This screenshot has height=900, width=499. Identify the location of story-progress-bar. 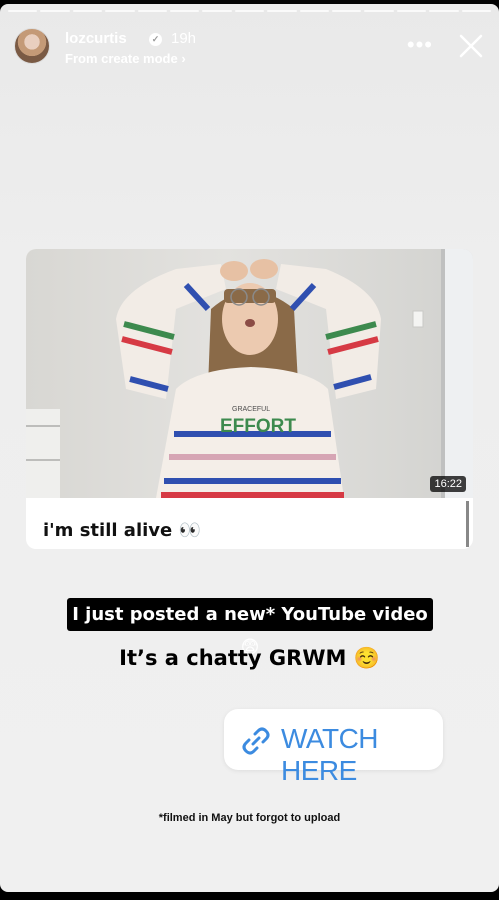
(250, 11).